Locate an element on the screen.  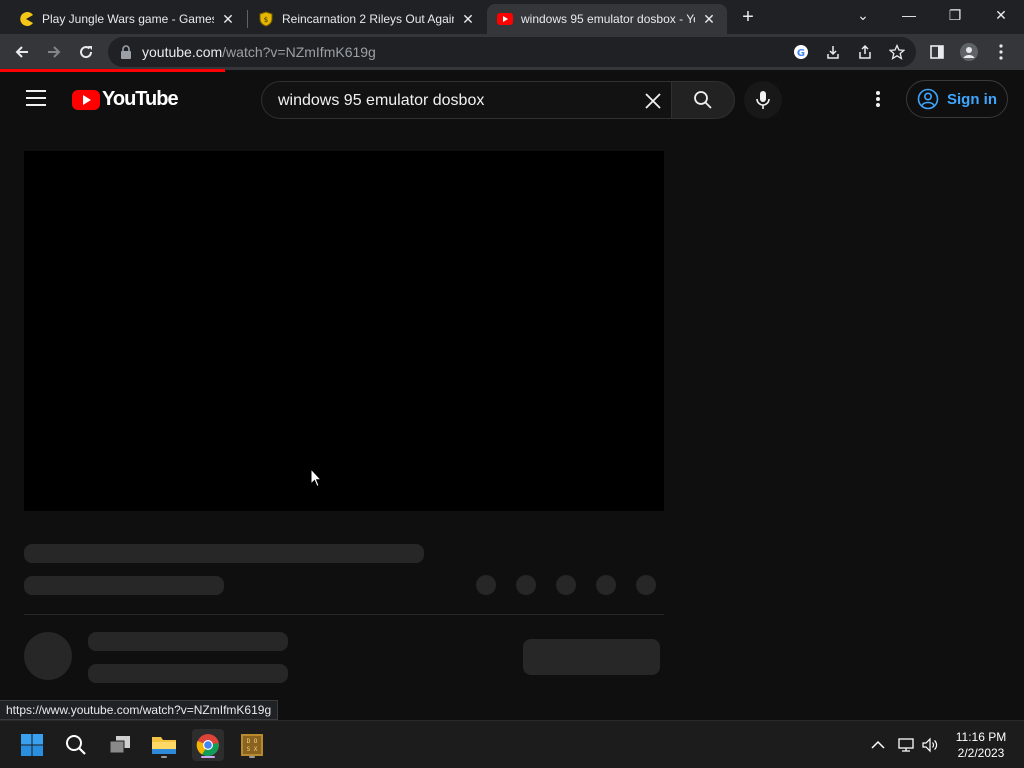
tab-title: Play Jungle Wars game - Gamesfi is located at coordinates (128, 19).